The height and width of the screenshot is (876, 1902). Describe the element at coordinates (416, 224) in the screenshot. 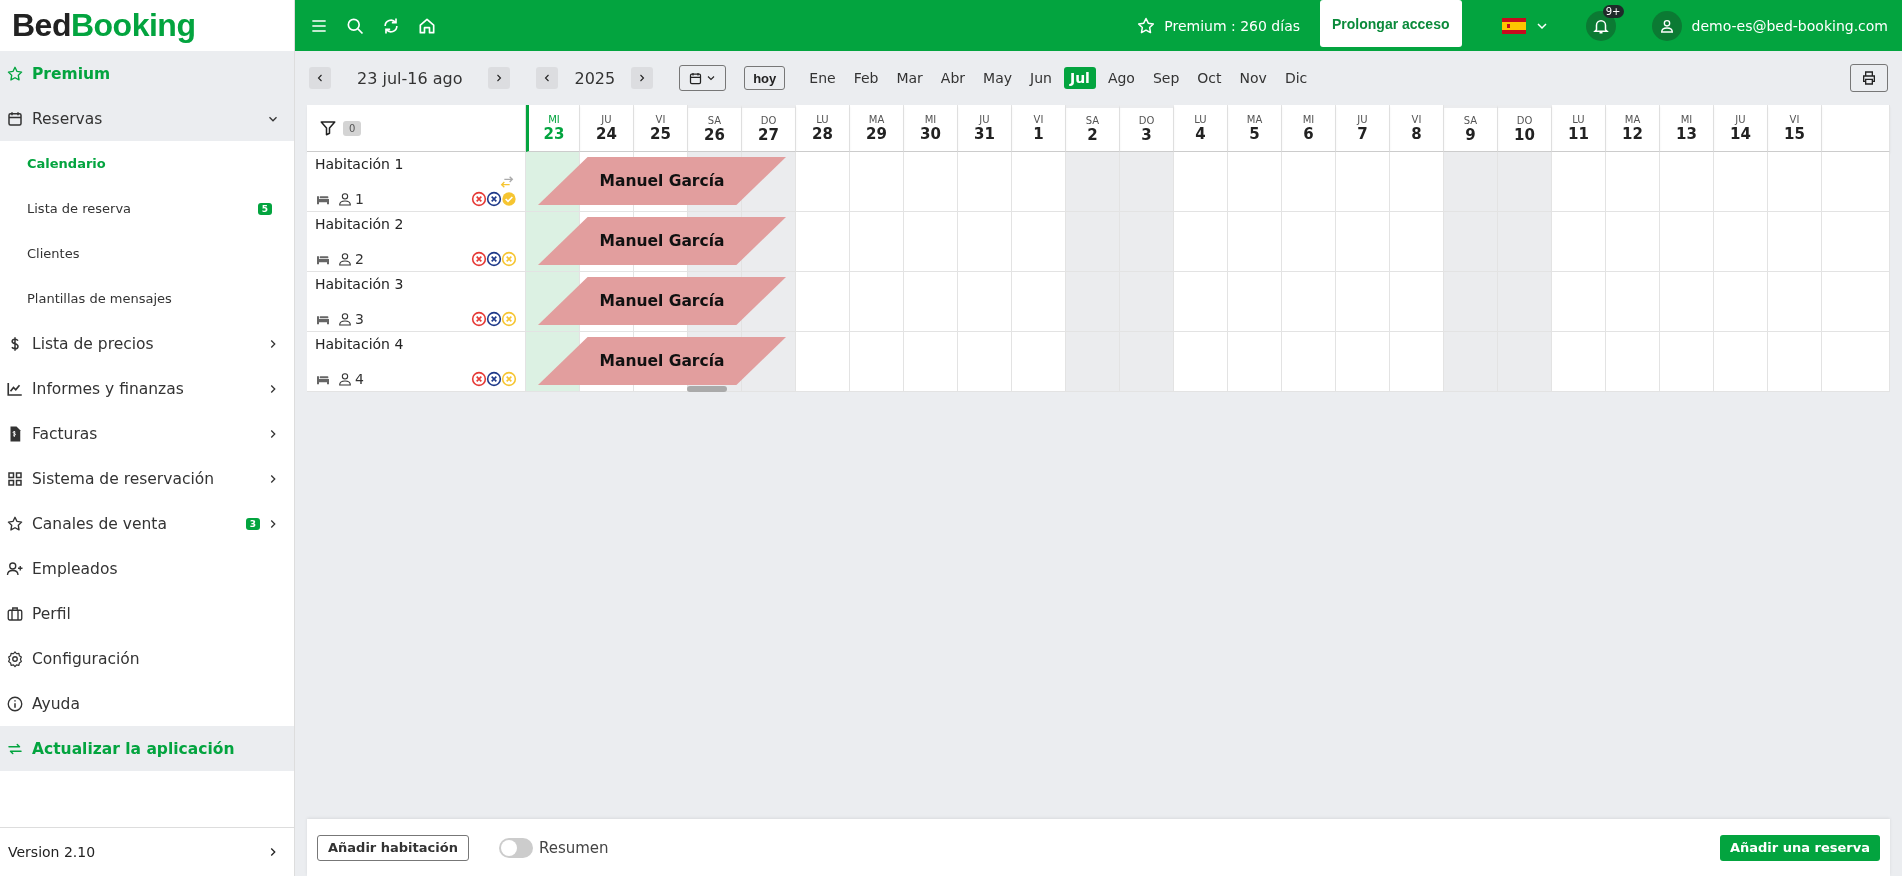

I see `room-name: Habitación 2` at that location.